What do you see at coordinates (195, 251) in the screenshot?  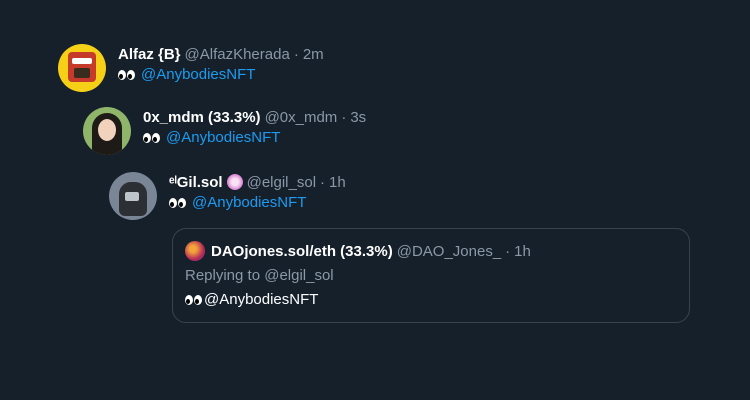 I see `quoted-avatar` at bounding box center [195, 251].